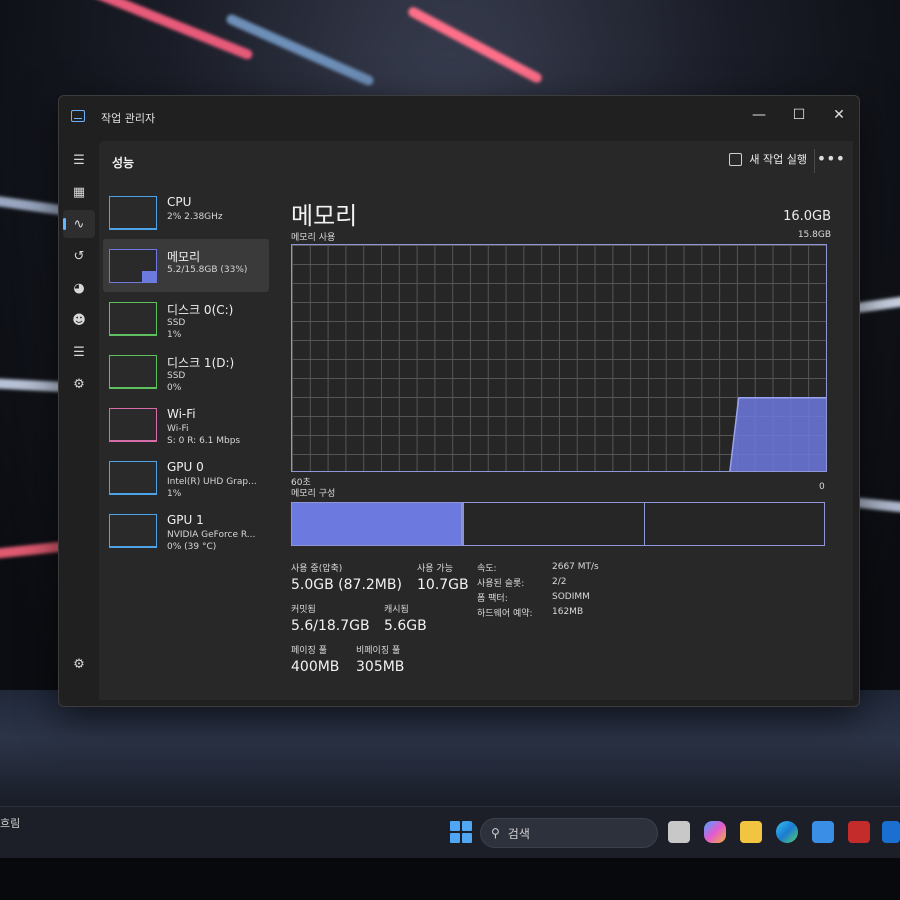 The width and height of the screenshot is (900, 900). What do you see at coordinates (645, 524) in the screenshot?
I see `composition-standby-boundary` at bounding box center [645, 524].